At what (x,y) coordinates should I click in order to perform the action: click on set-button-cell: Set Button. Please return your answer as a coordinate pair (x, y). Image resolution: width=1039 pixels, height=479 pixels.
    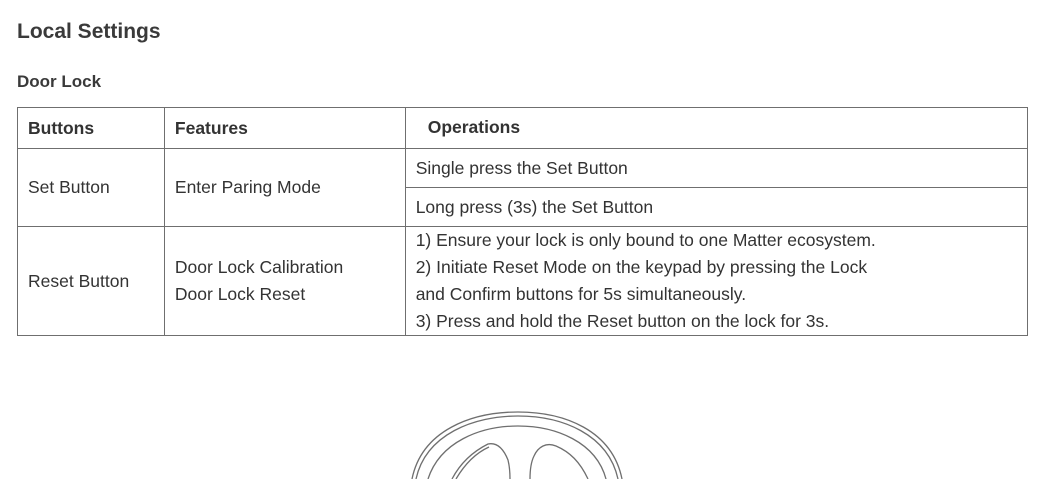
    Looking at the image, I should click on (91, 187).